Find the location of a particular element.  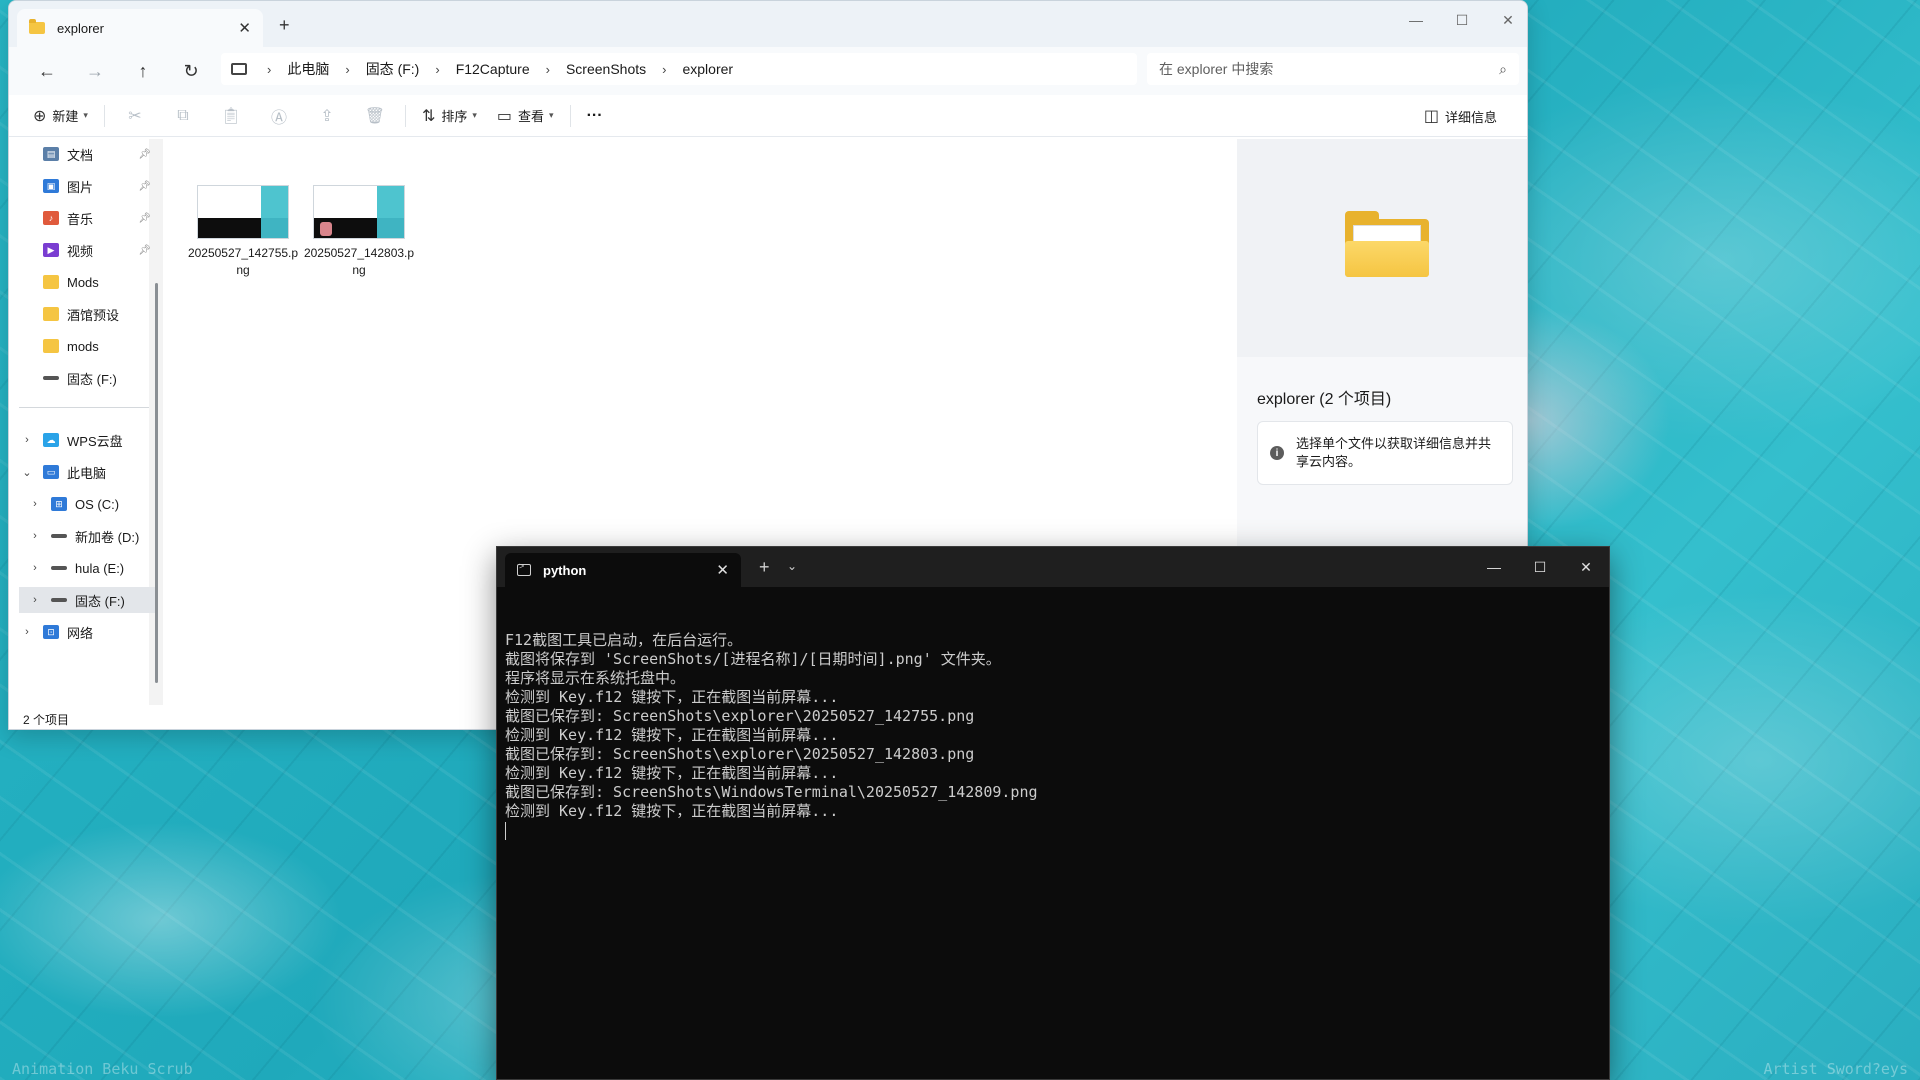

search-box: ⌕ is located at coordinates (1333, 69).